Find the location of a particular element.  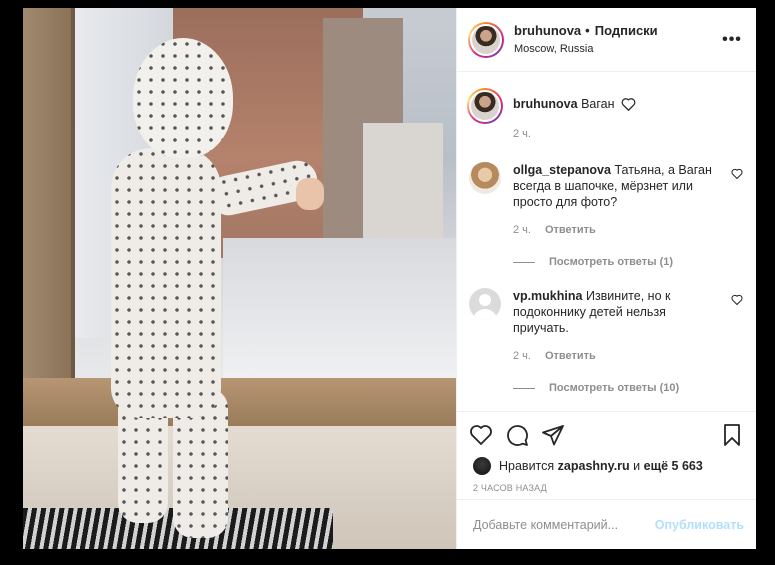

likes-summary: Нравится zapashny.ru и ещё 5 663 is located at coordinates (606, 466).